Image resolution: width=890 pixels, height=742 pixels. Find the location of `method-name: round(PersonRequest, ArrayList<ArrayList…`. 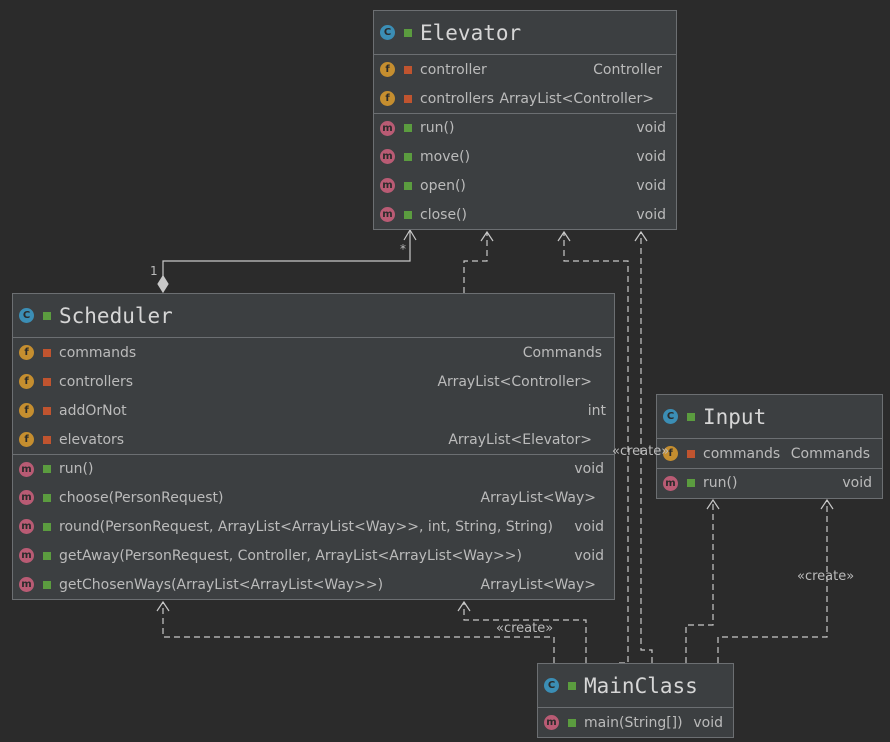

method-name: round(PersonRequest, ArrayList<ArrayList… is located at coordinates (306, 526).